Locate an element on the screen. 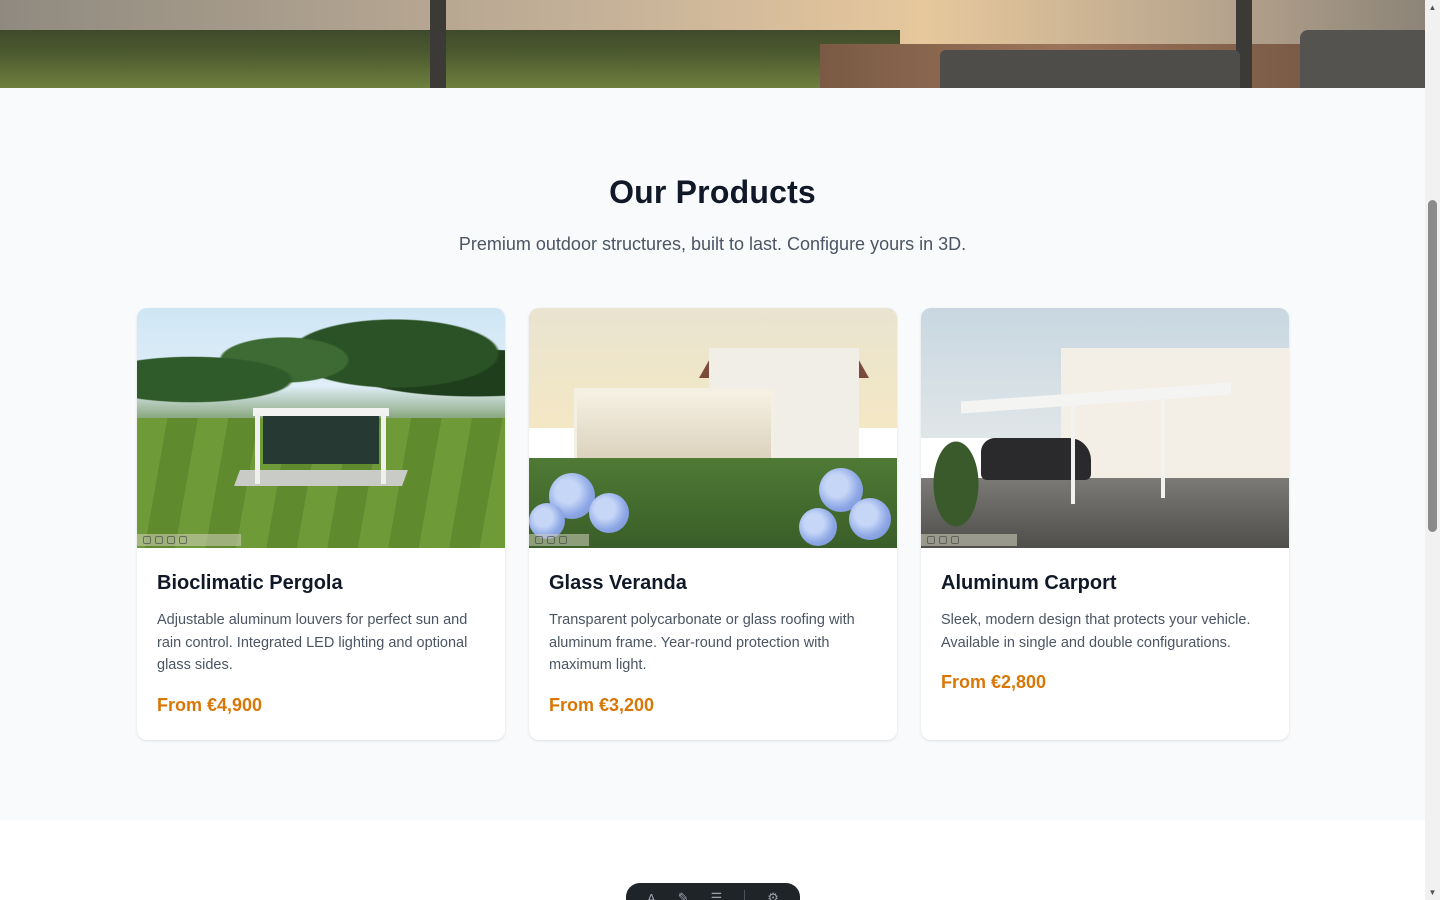 The height and width of the screenshot is (900, 1440). floating-toolbar: A ✎ ☰ ⚙ is located at coordinates (713, 891).